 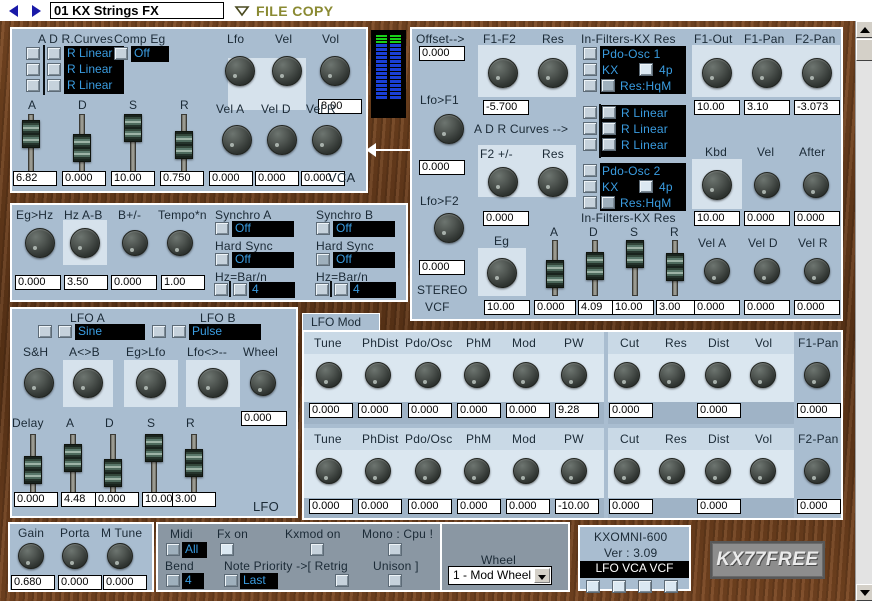 I want to click on lfo-mod-row2-vol-knob, so click(x=763, y=471).